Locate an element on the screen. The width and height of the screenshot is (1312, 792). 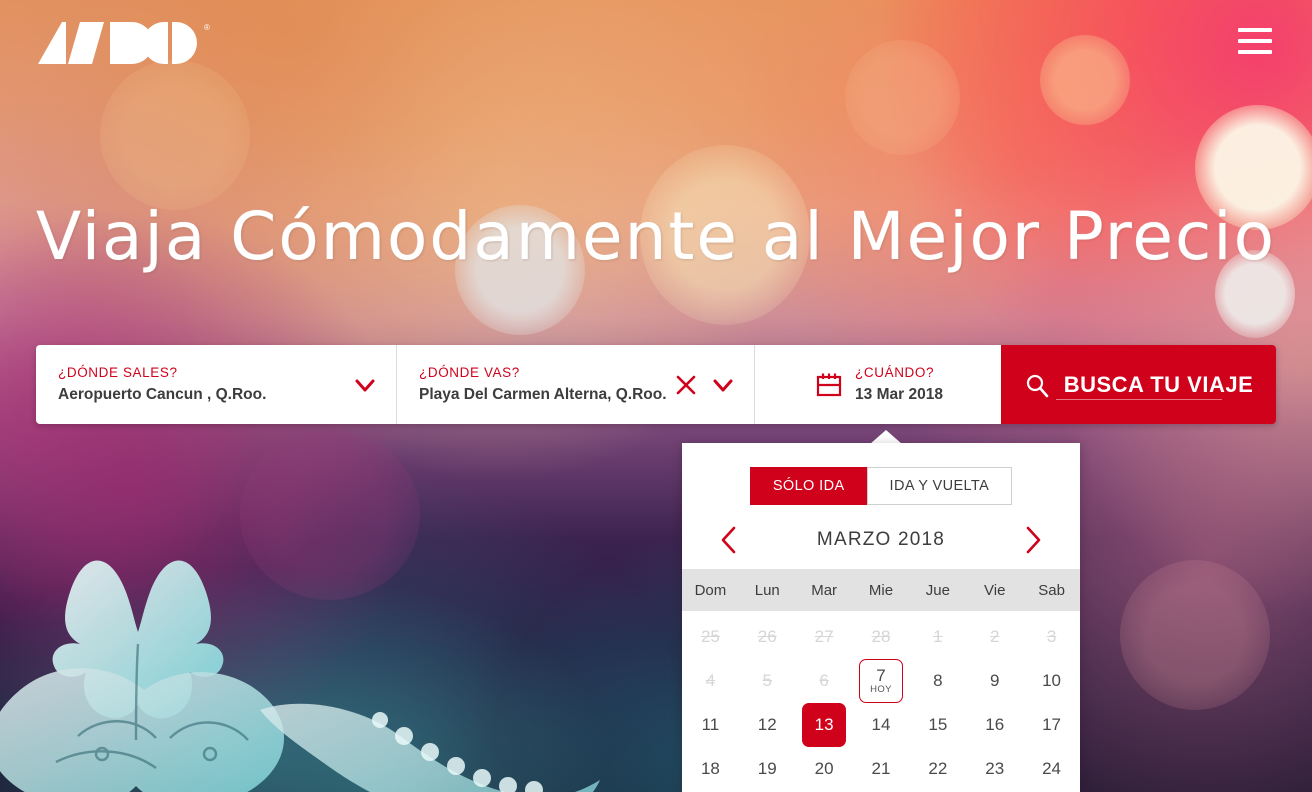
calendar-day-number: 3 is located at coordinates (1051, 637).